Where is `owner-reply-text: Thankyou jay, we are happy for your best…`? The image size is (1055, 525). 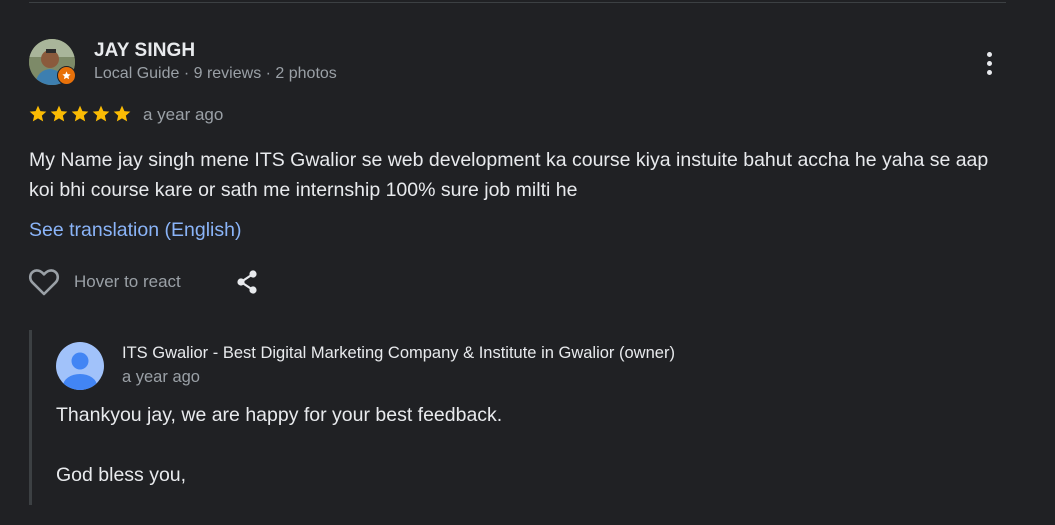
owner-reply-text: Thankyou jay, we are happy for your best… is located at coordinates (279, 415).